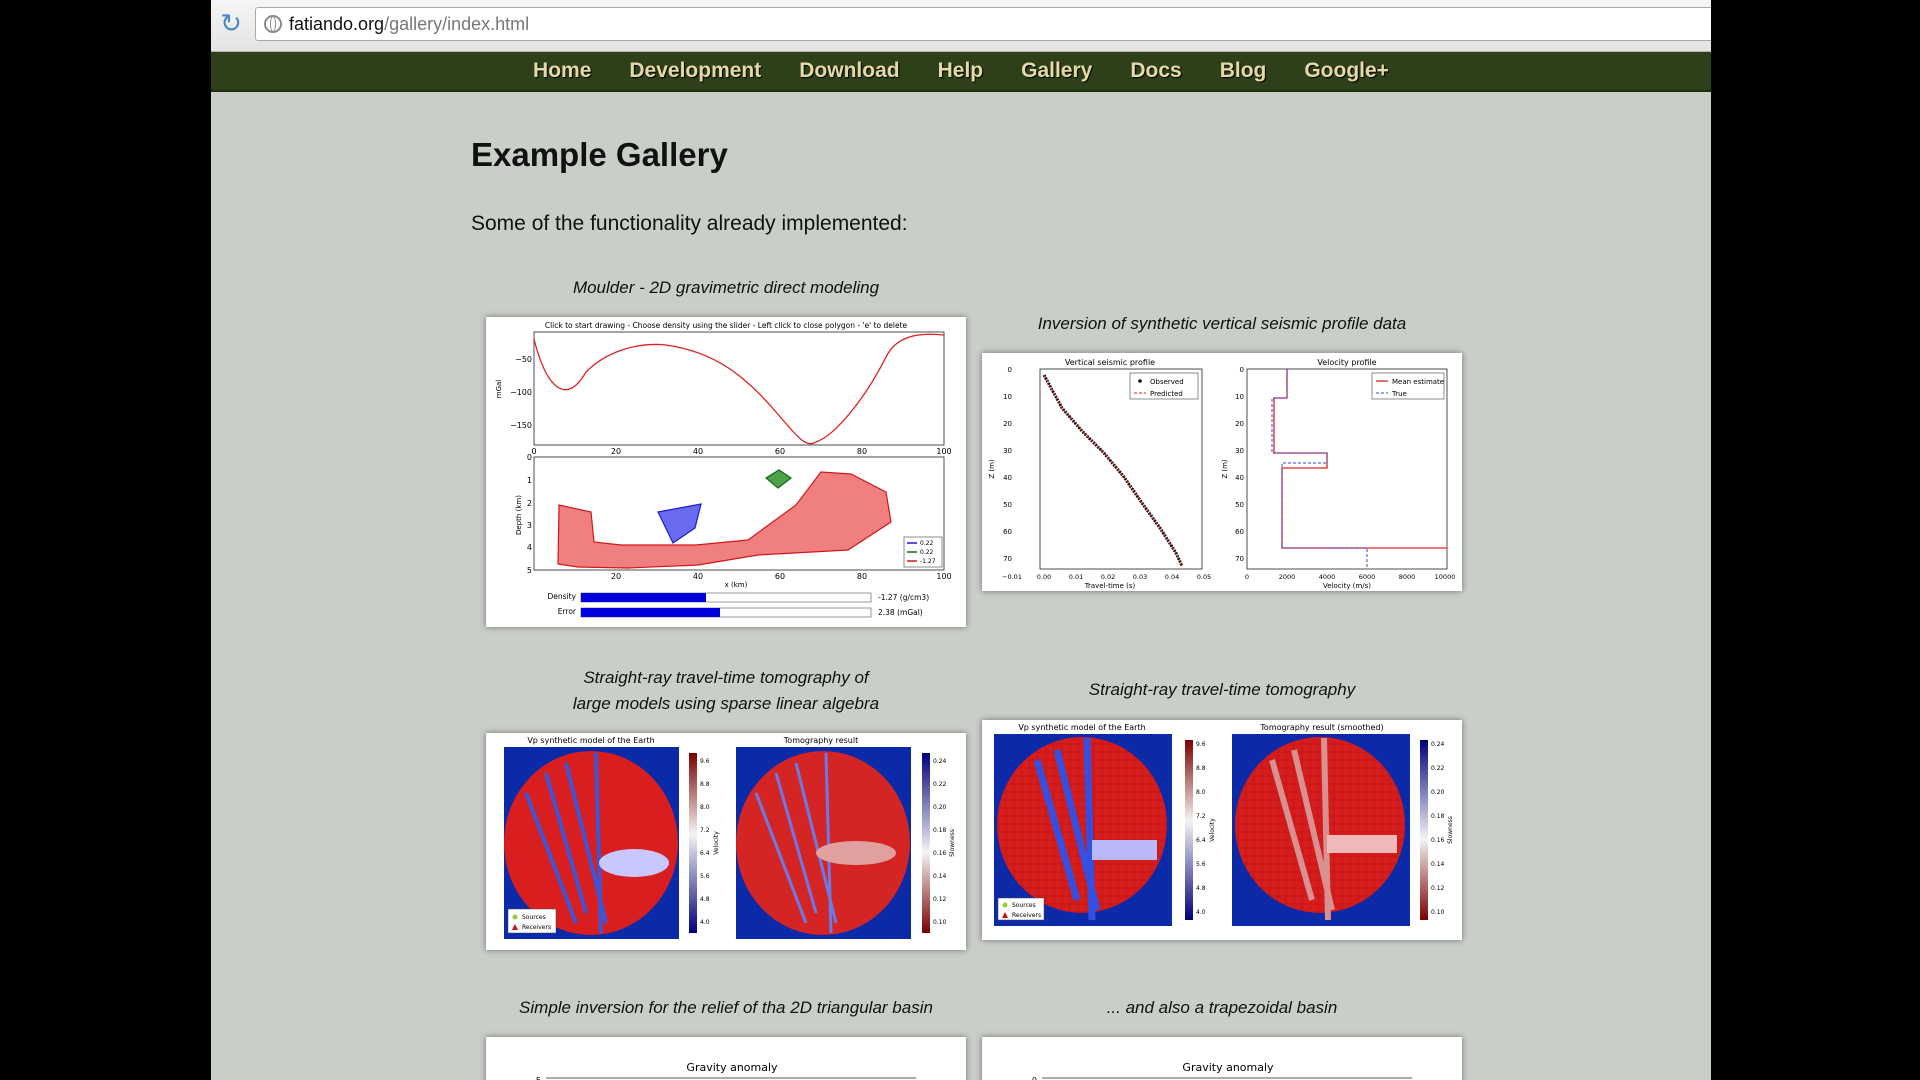  I want to click on legend-label: True, so click(1399, 394).